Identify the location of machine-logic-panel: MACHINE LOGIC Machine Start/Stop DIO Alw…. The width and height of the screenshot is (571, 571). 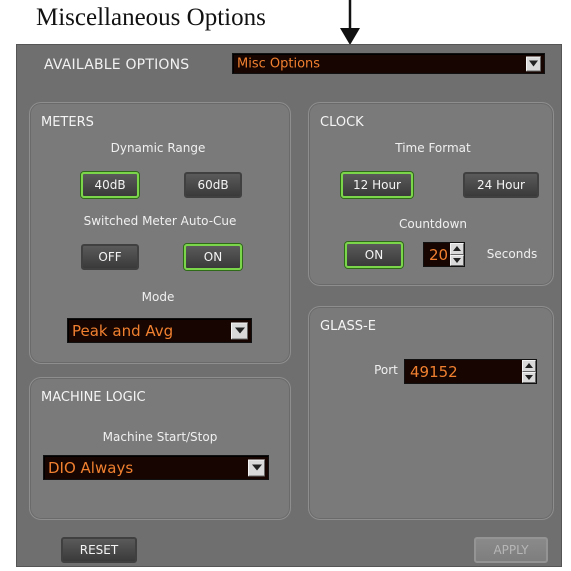
(160, 448).